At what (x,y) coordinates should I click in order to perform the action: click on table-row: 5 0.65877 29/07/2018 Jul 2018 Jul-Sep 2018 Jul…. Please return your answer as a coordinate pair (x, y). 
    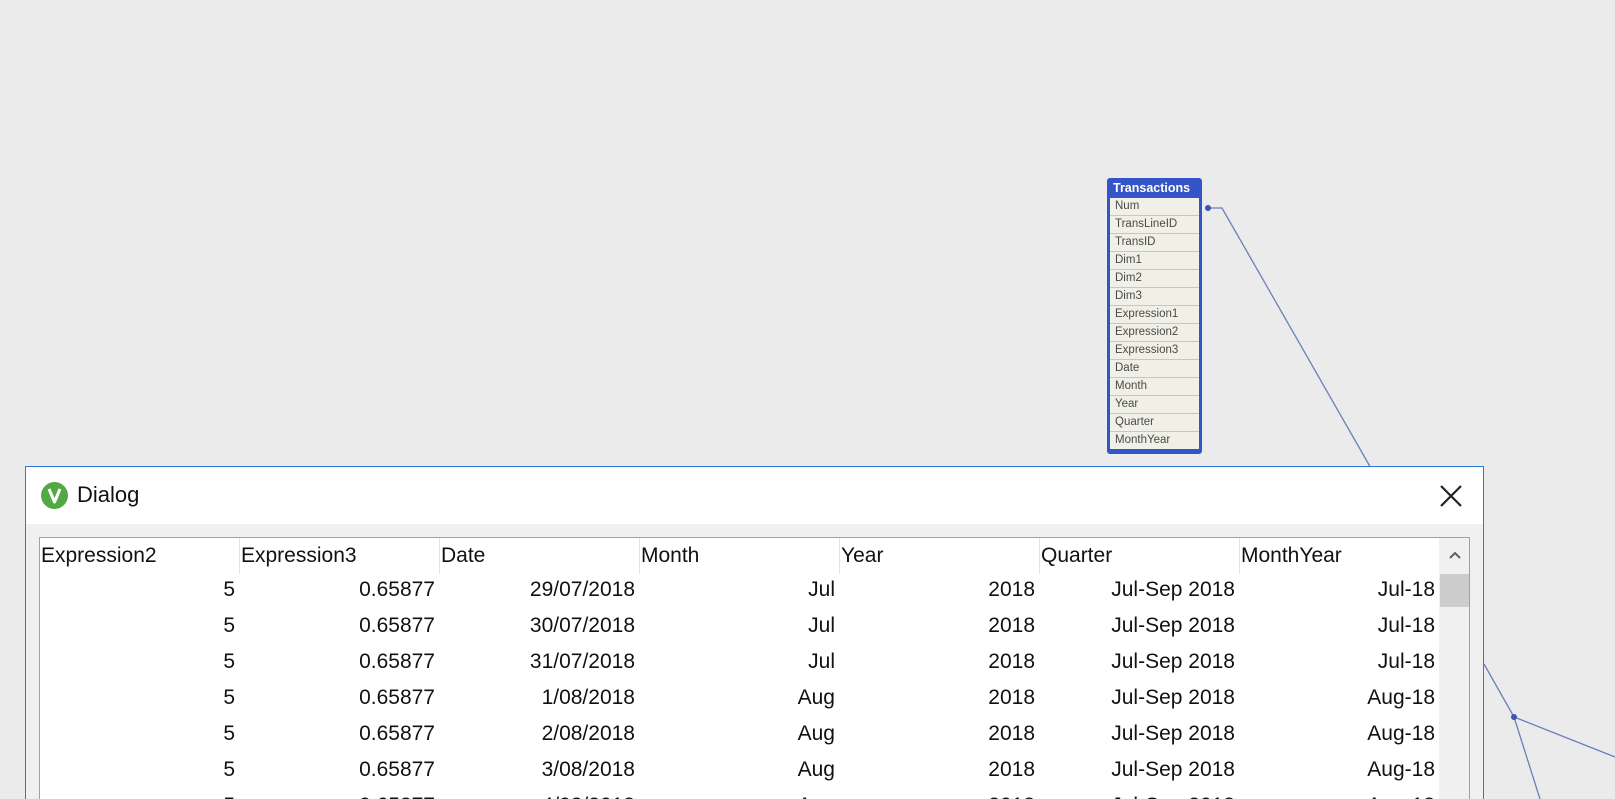
    Looking at the image, I should click on (740, 592).